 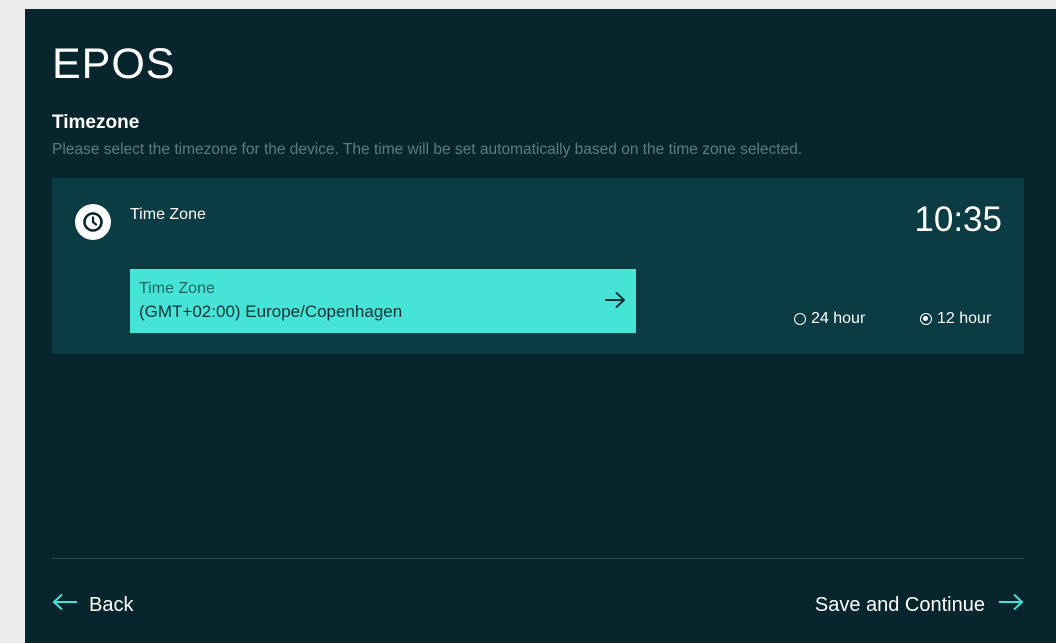 I want to click on arrow-left-icon, so click(x=70, y=605).